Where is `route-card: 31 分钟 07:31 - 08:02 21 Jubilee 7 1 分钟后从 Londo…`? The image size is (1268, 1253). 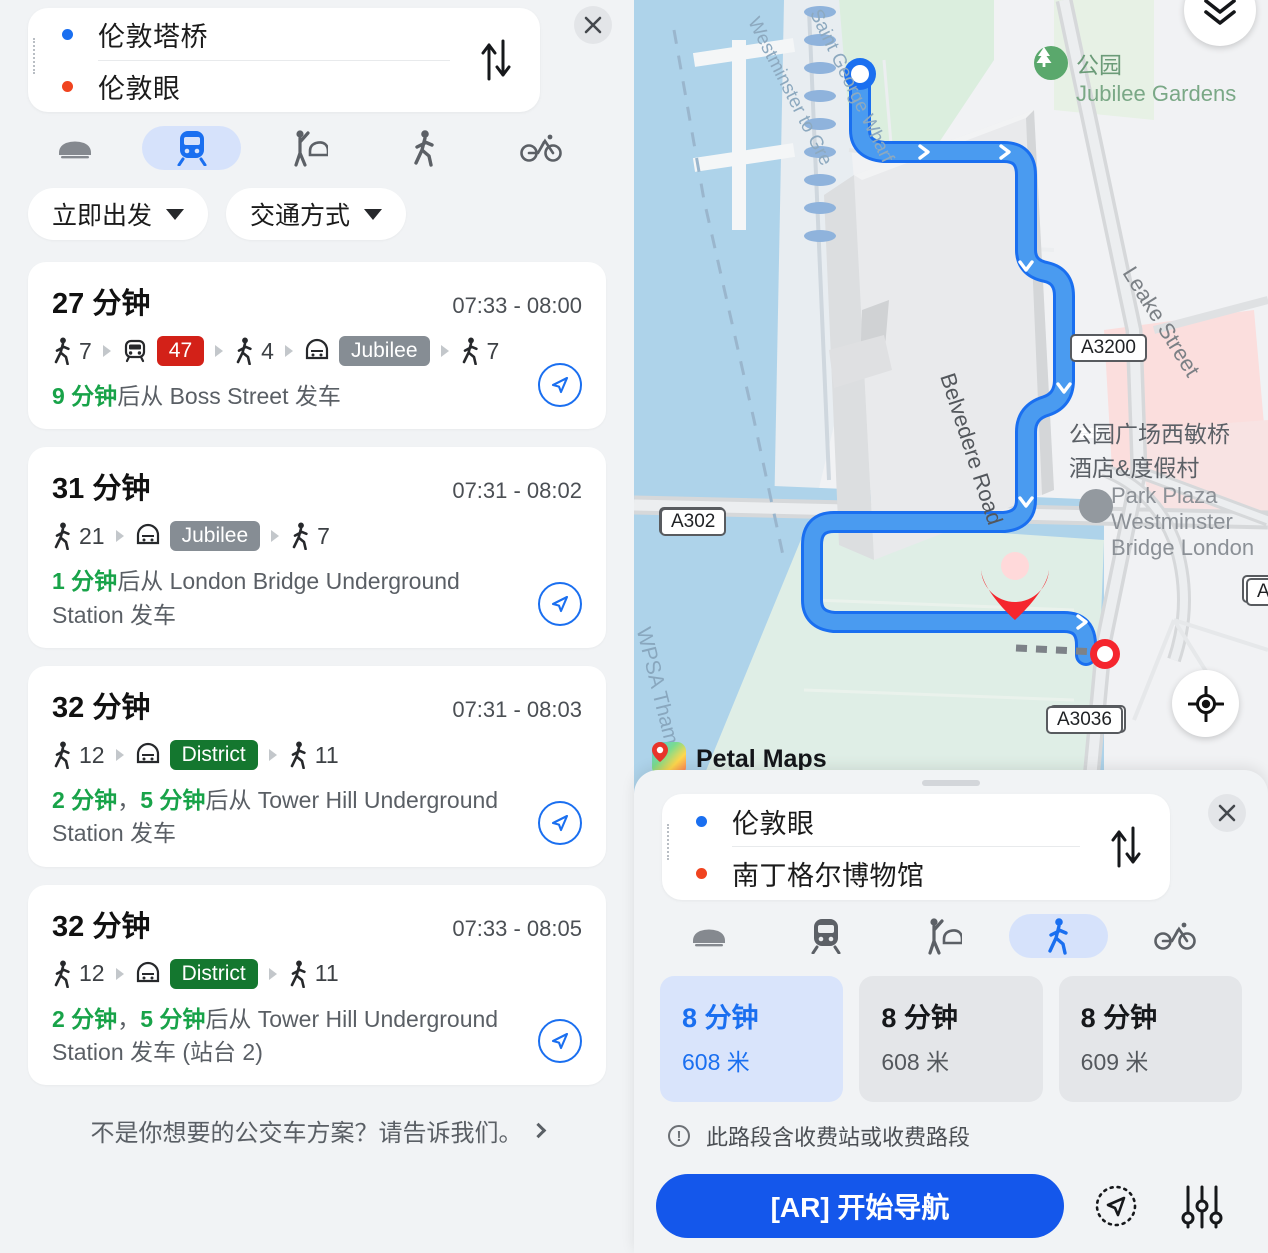
route-card: 31 分钟 07:31 - 08:02 21 Jubilee 7 1 分钟后从 Londo… is located at coordinates (317, 548).